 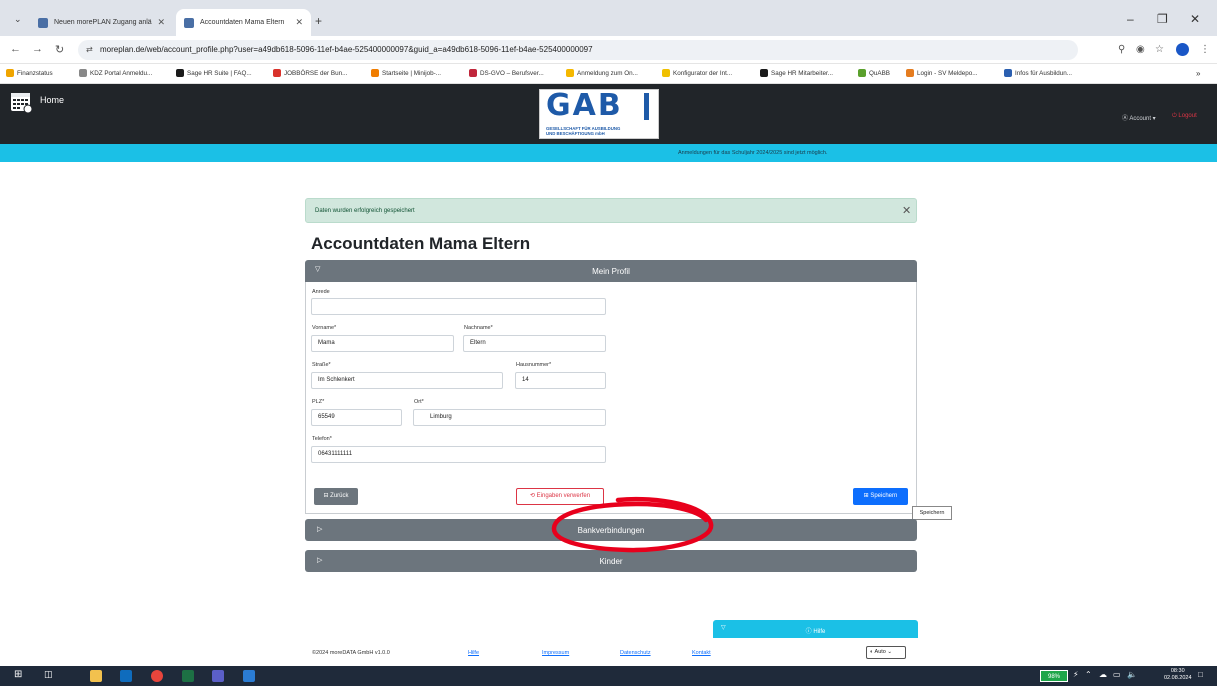 What do you see at coordinates (1132, 674) in the screenshot?
I see `volume-icon: 🔈` at bounding box center [1132, 674].